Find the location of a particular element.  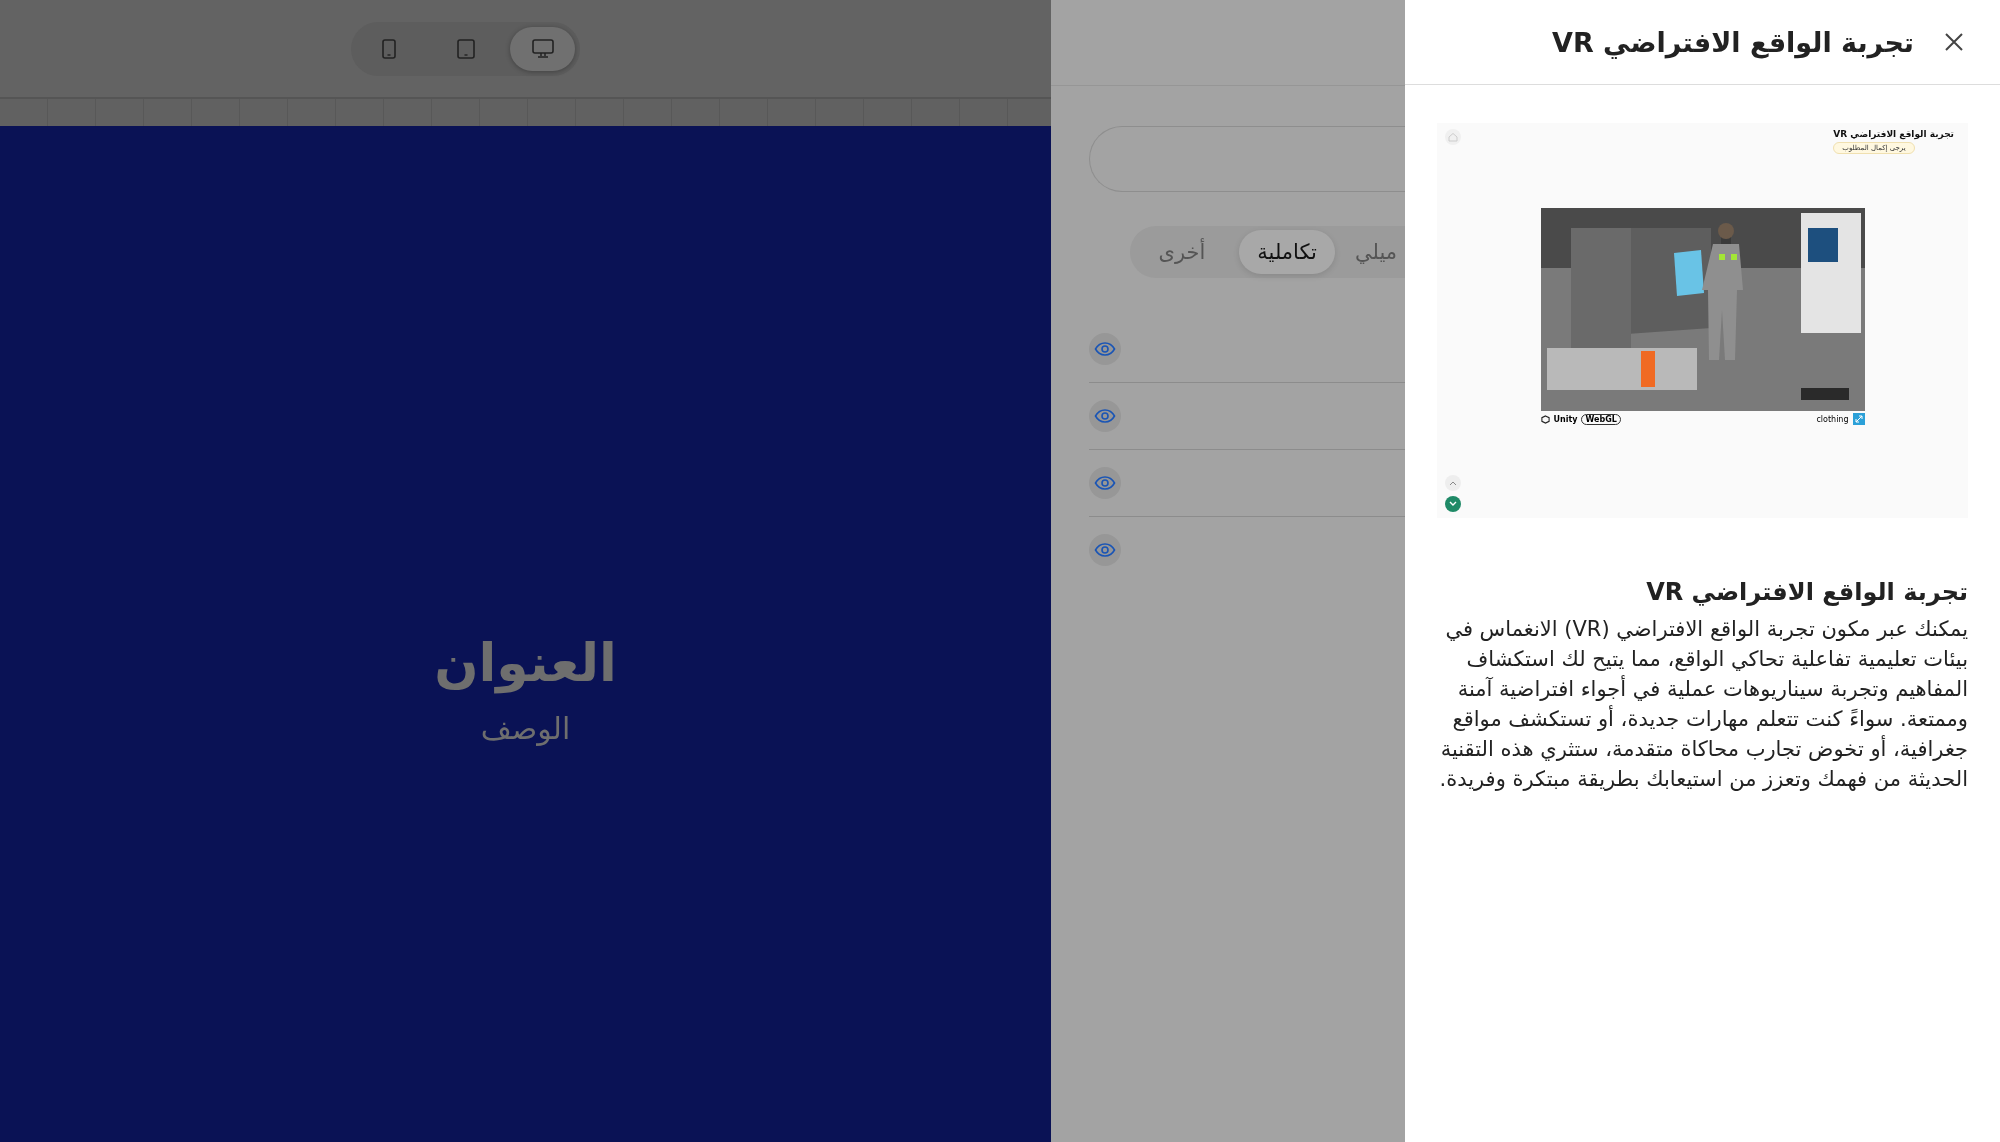

chevron-up-icon is located at coordinates (1453, 483).